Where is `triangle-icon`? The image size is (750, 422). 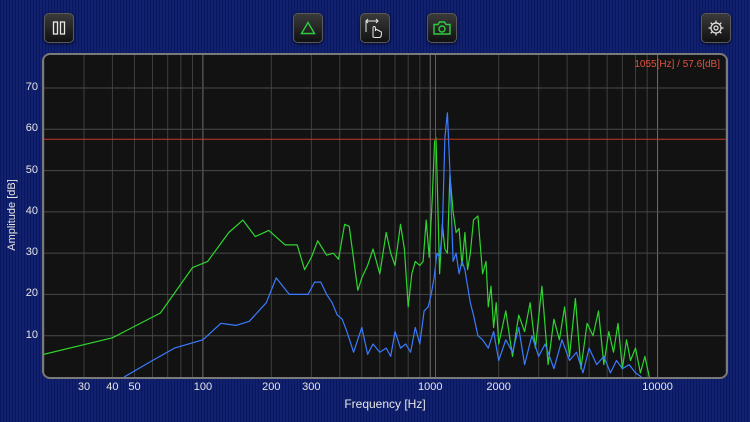 triangle-icon is located at coordinates (308, 28).